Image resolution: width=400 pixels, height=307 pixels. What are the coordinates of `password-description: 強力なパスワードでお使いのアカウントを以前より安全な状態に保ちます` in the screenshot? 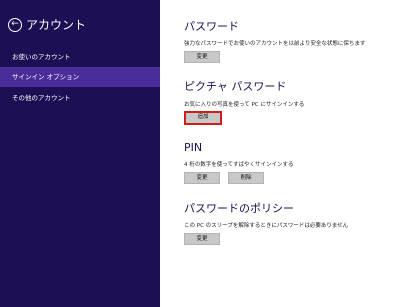 It's located at (275, 44).